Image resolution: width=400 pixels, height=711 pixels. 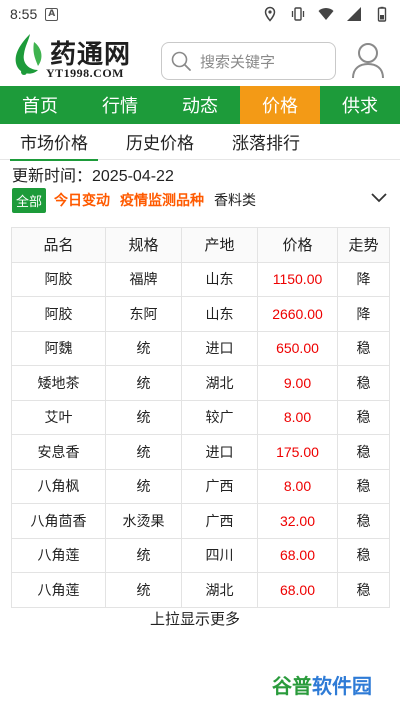 What do you see at coordinates (143, 314) in the screenshot?
I see `cell-spec: 东阿` at bounding box center [143, 314].